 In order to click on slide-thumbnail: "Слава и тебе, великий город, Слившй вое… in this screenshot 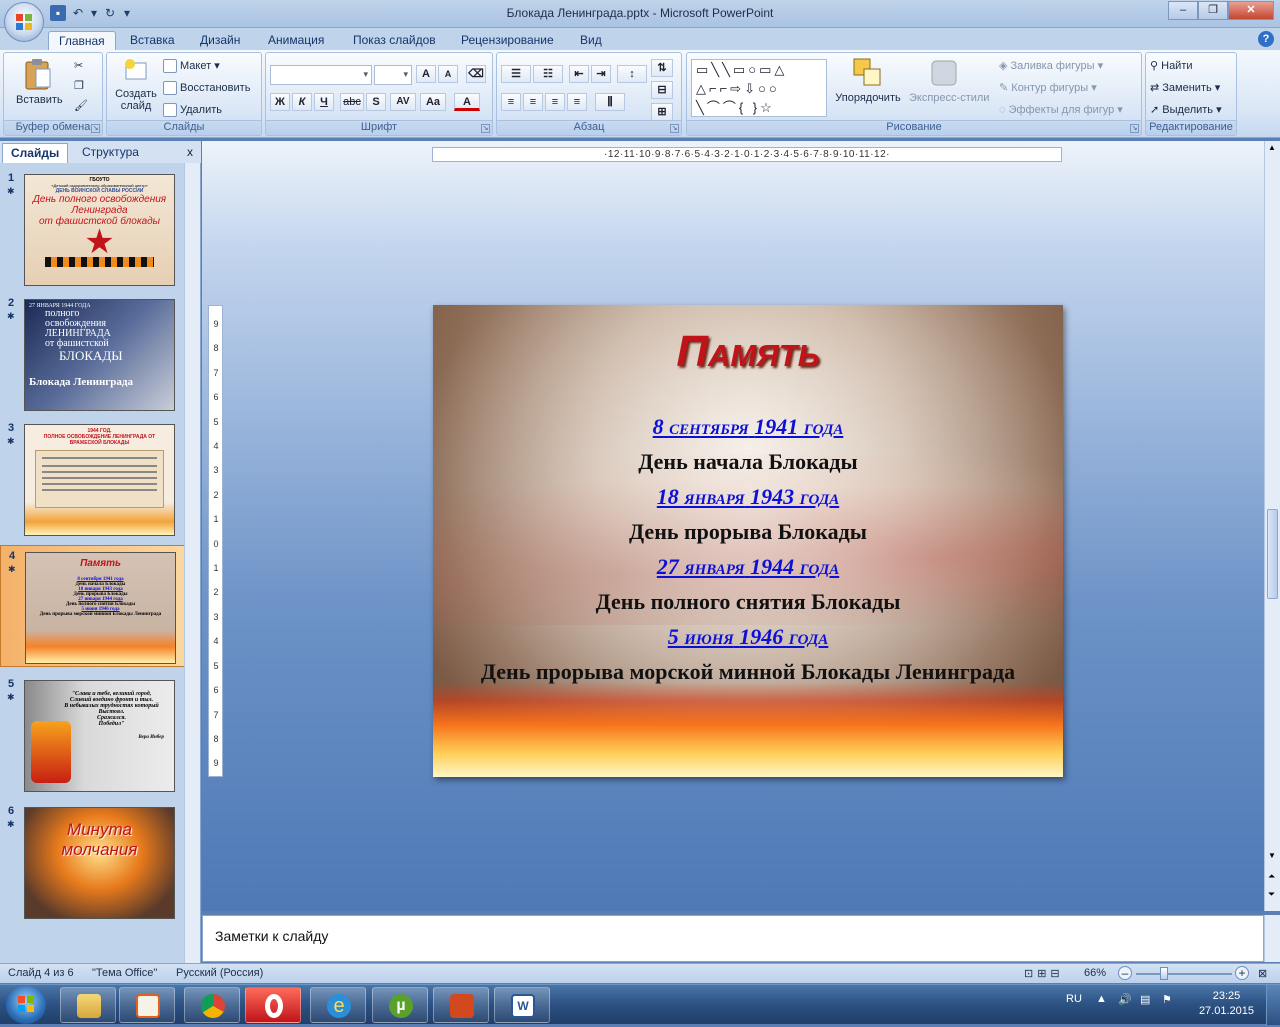, I will do `click(99, 736)`.